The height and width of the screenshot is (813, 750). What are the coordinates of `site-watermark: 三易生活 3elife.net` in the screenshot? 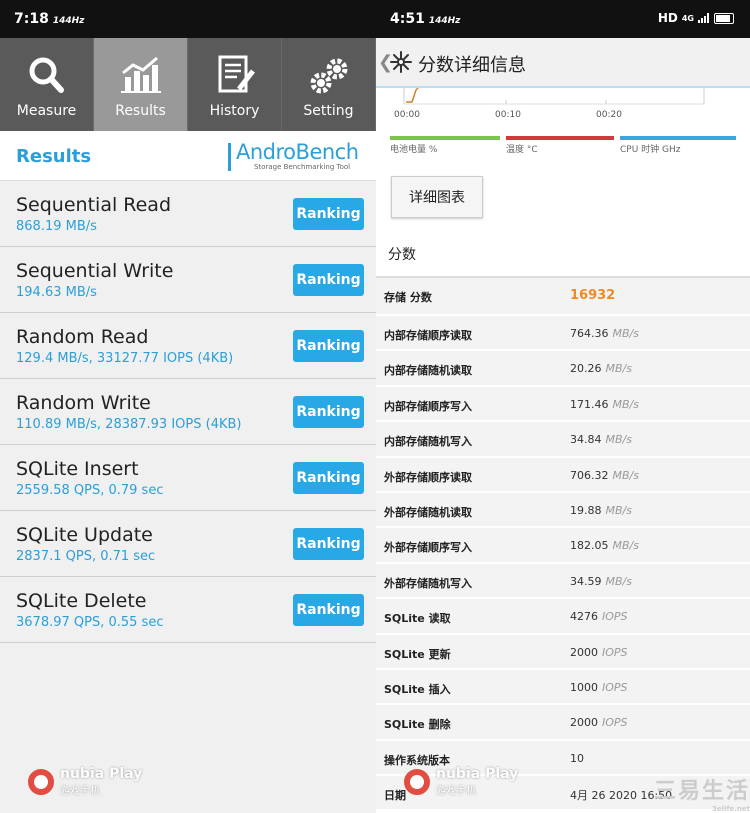 It's located at (701, 796).